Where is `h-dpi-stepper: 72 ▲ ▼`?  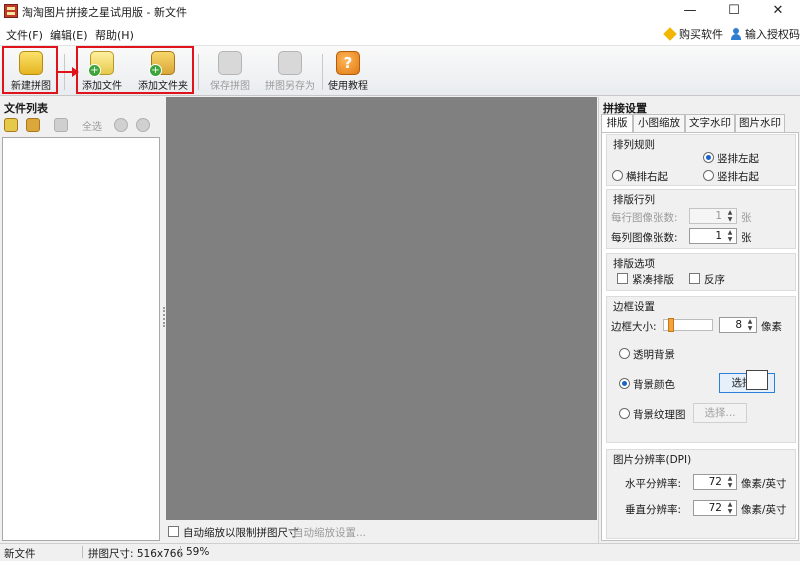 h-dpi-stepper: 72 ▲ ▼ is located at coordinates (715, 482).